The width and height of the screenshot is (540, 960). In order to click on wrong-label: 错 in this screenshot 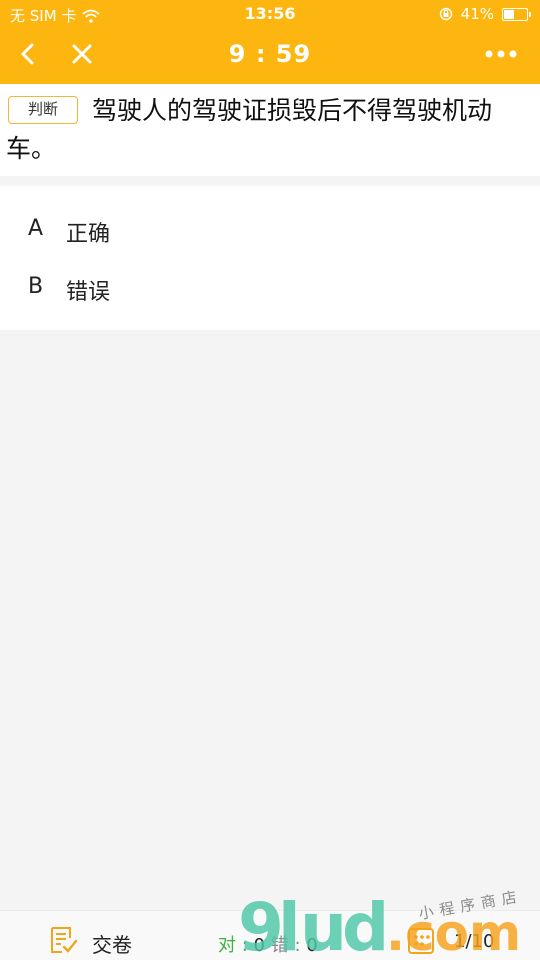, I will do `click(279, 945)`.